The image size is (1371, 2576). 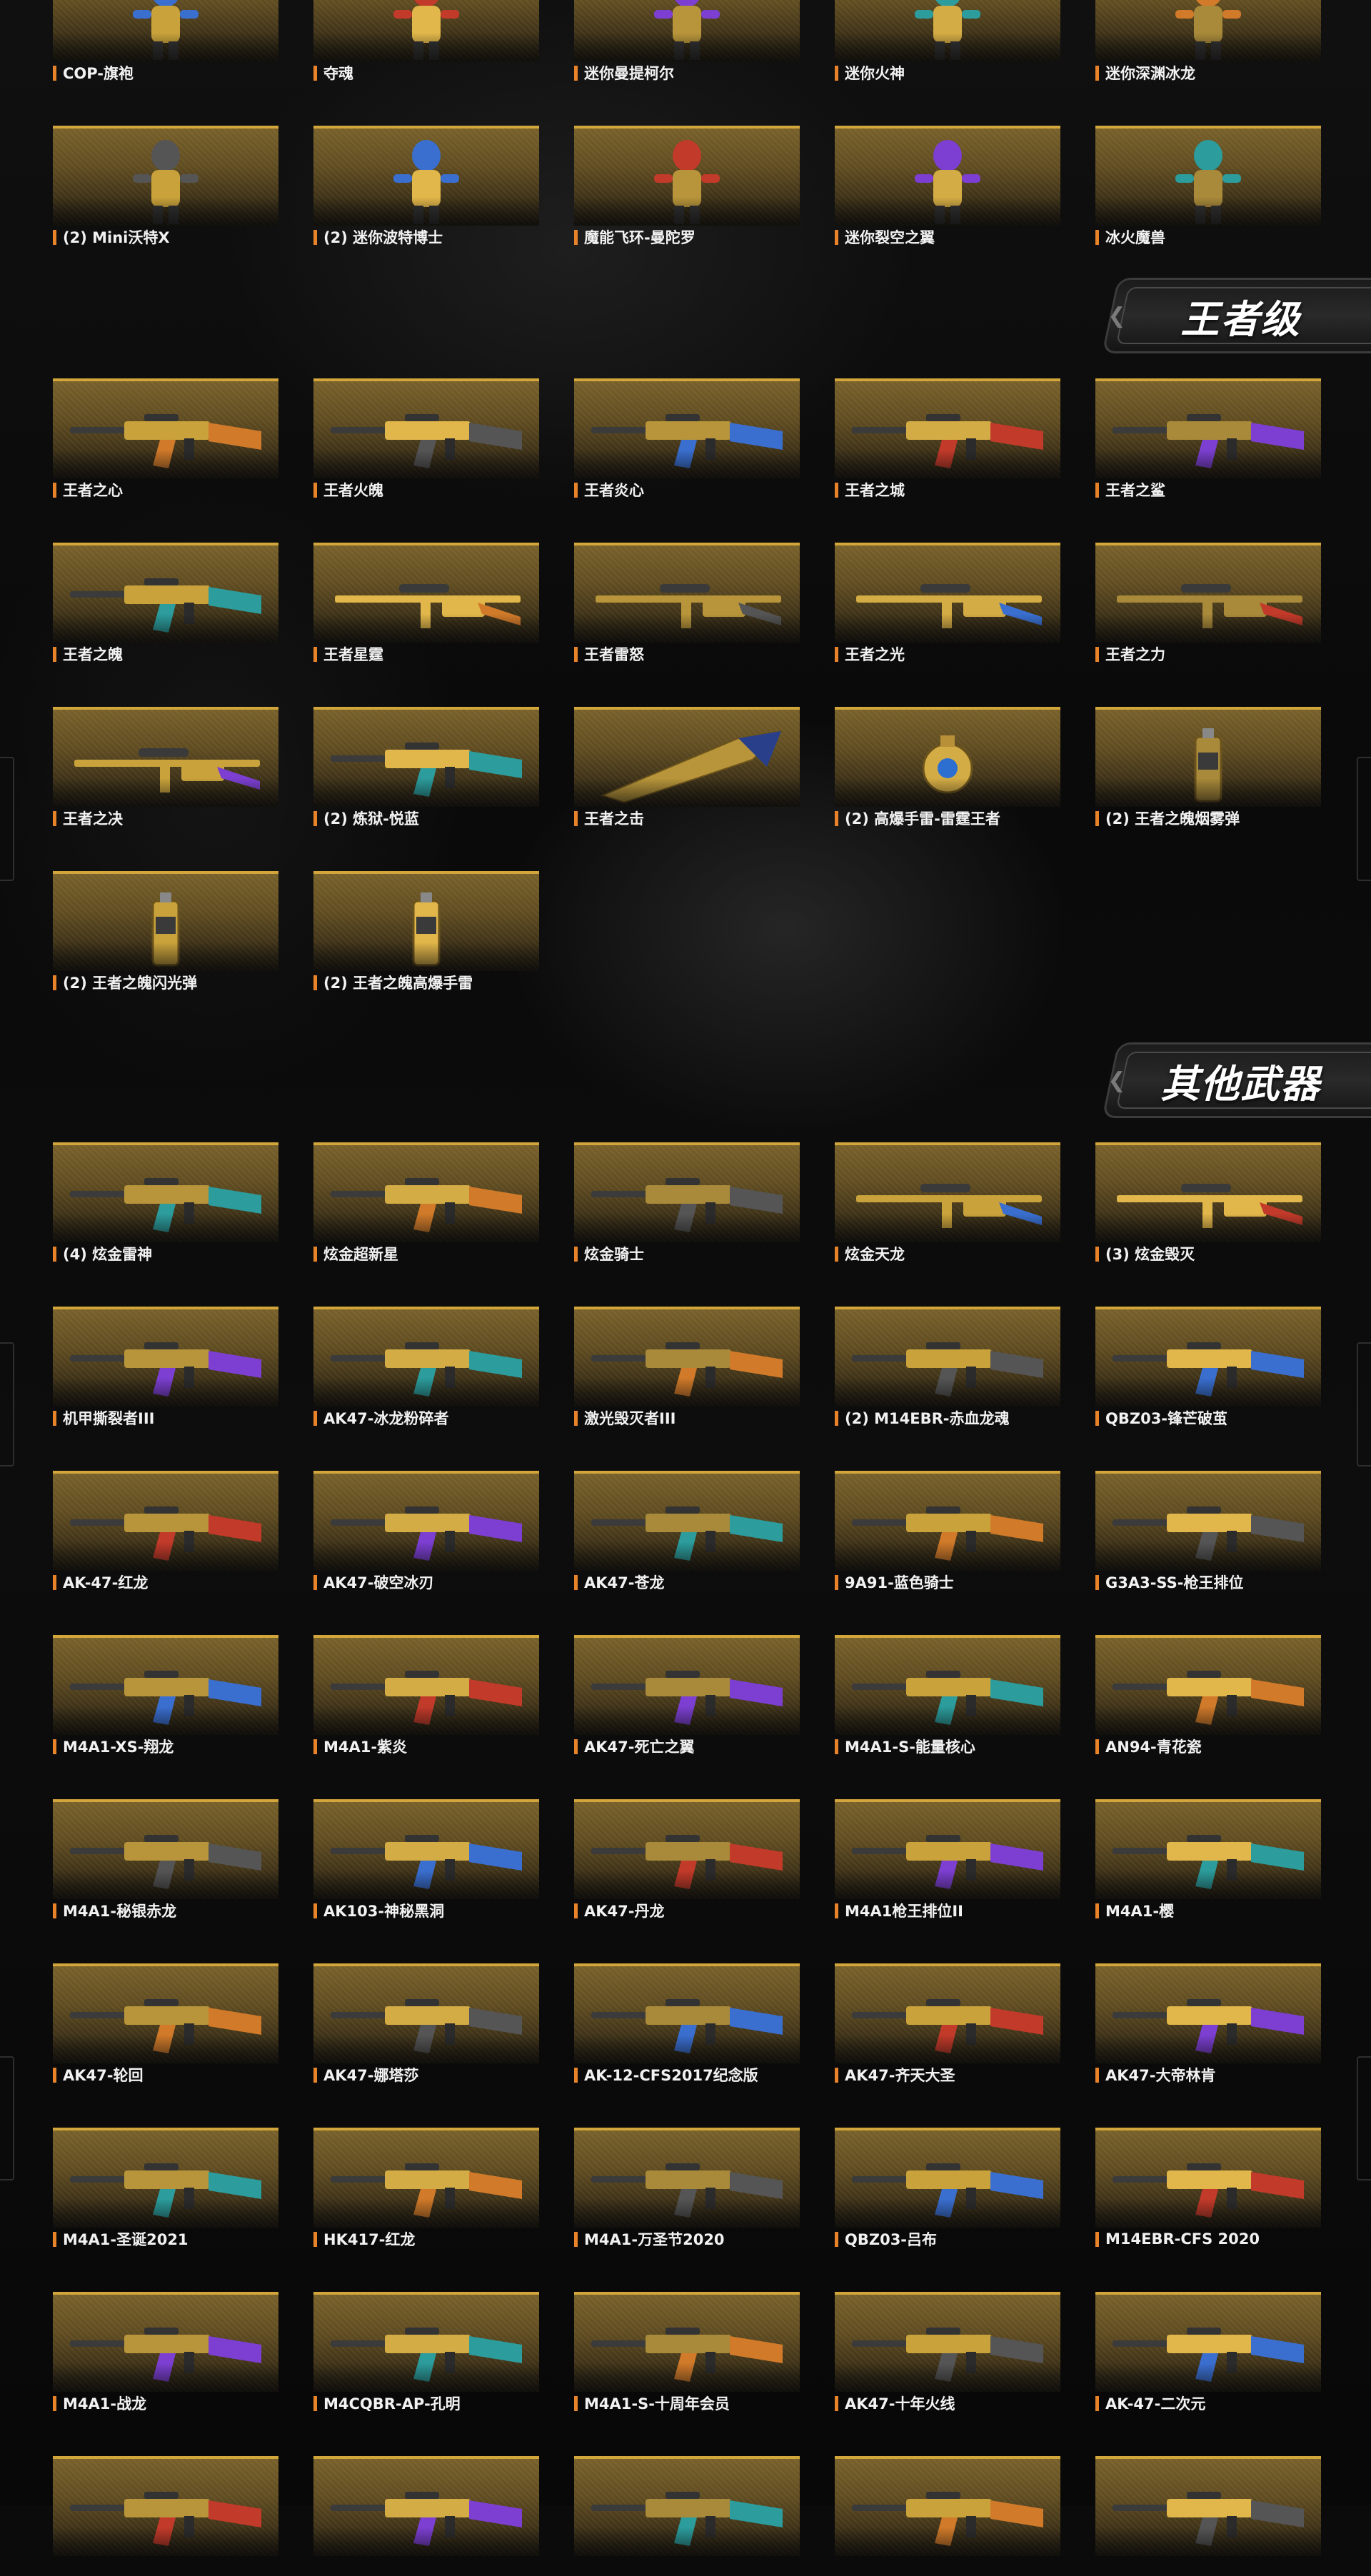 What do you see at coordinates (657, 2403) in the screenshot?
I see `item-label-text: M4A1-S-十周年会员` at bounding box center [657, 2403].